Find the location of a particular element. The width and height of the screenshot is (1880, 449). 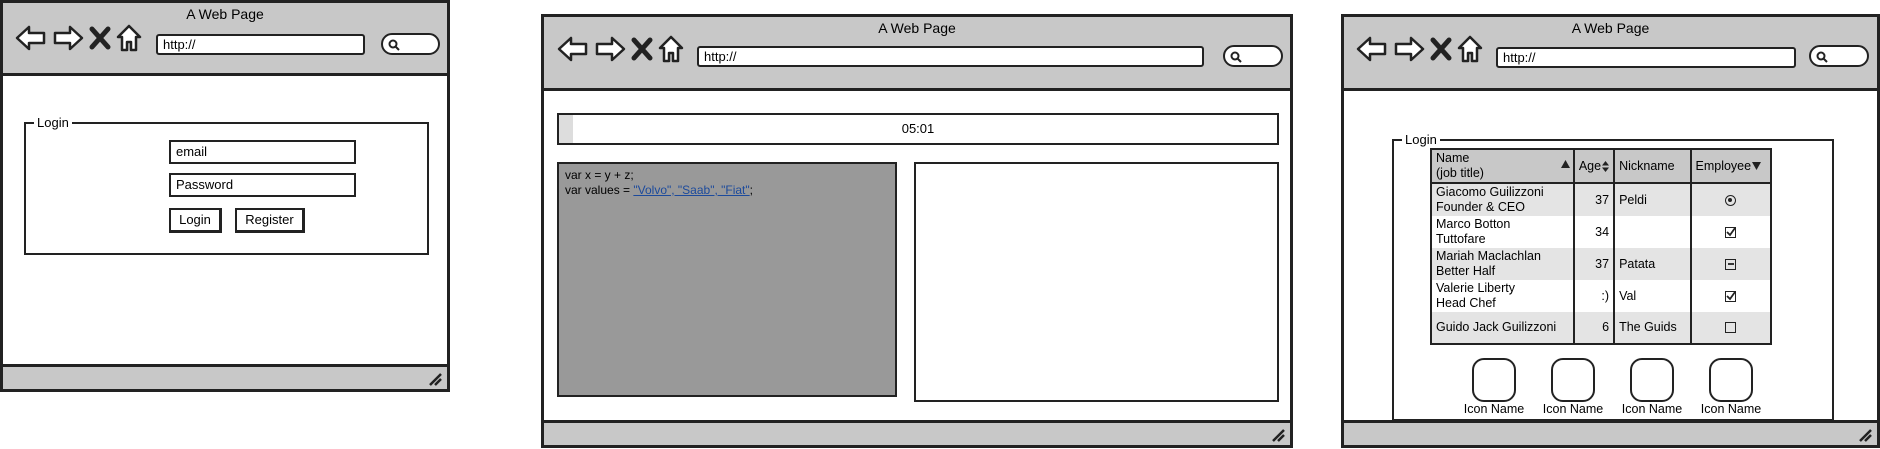

login-legend: Login is located at coordinates (53, 122).